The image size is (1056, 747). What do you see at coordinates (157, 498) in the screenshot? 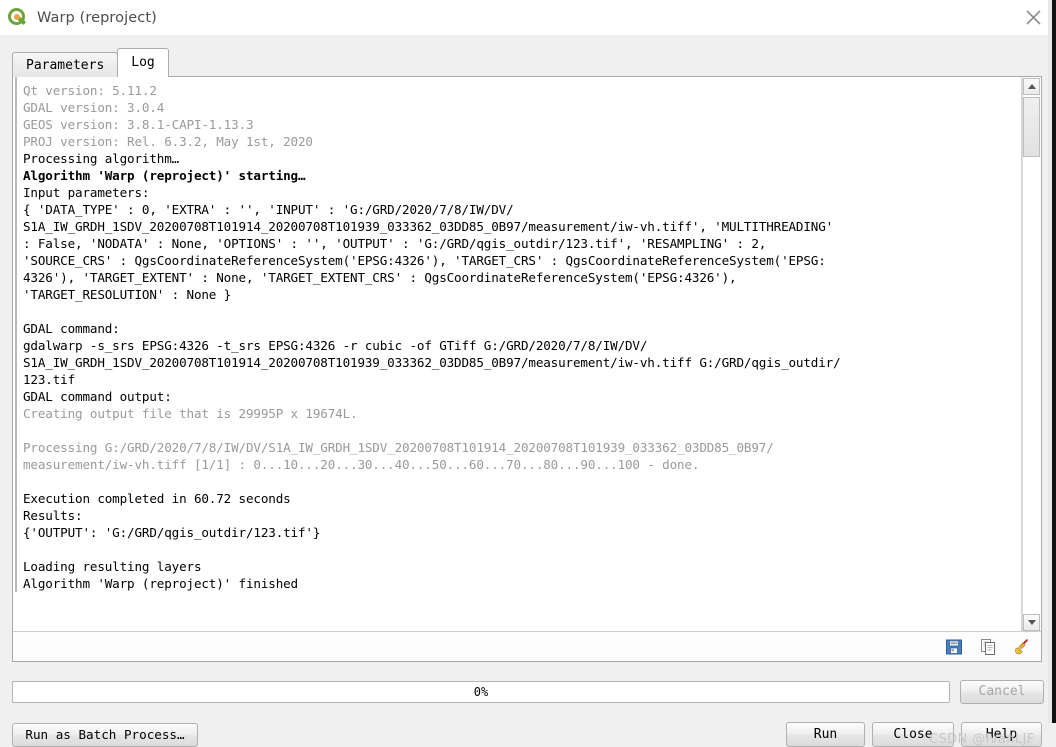
I see `log-line: Execution completed in 60.72 seconds` at bounding box center [157, 498].